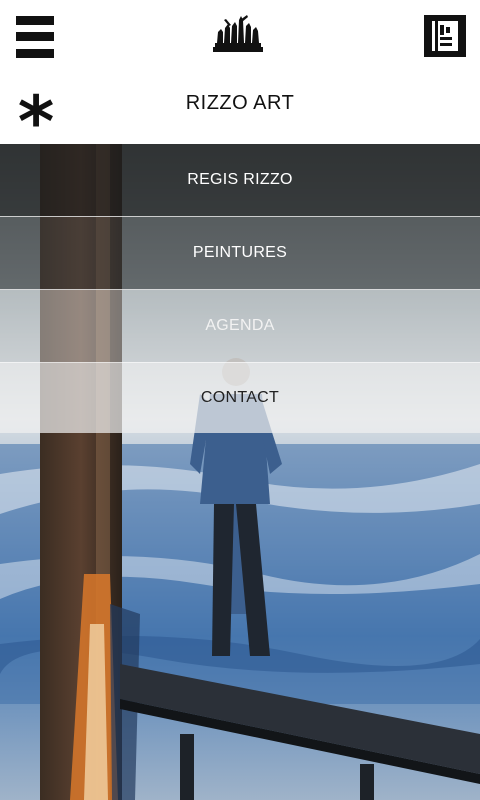  What do you see at coordinates (240, 326) in the screenshot?
I see `menu-item-agenda: AGENDA` at bounding box center [240, 326].